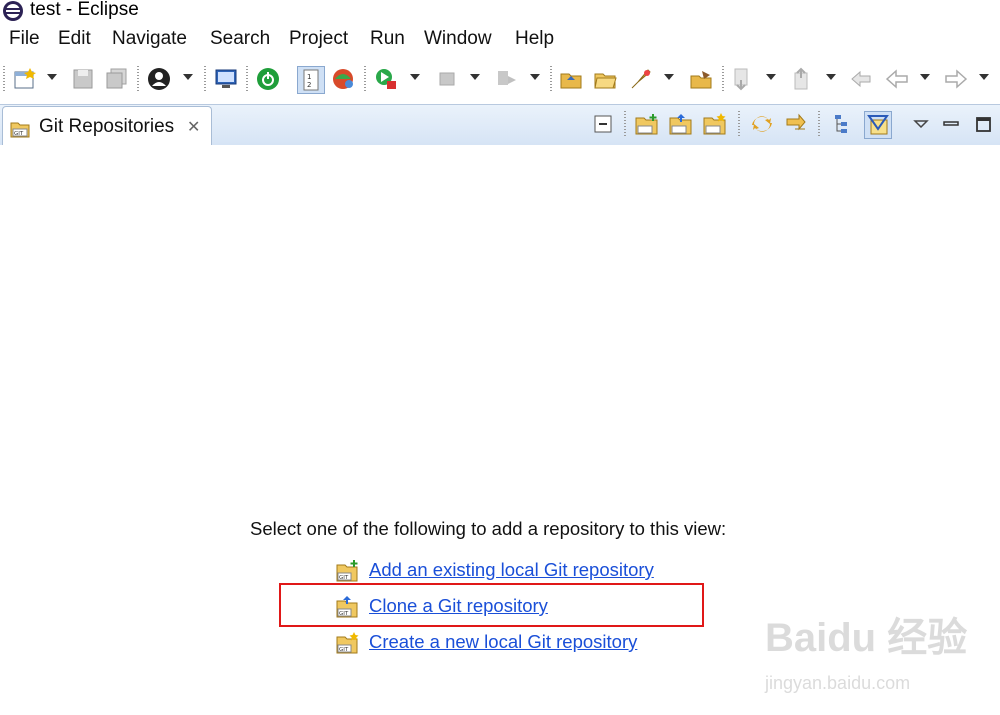 Image resolution: width=1000 pixels, height=715 pixels. Describe the element at coordinates (83, 79) in the screenshot. I see `save-icon` at that location.